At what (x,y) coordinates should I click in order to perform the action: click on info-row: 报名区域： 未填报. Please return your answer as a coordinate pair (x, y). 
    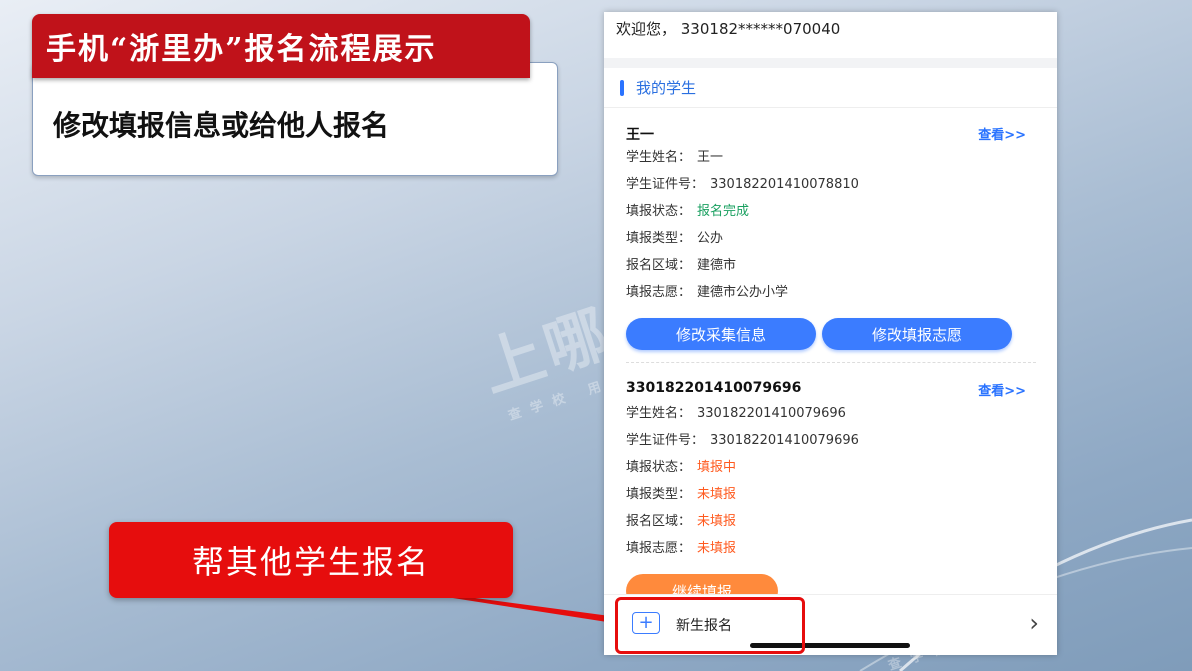
    Looking at the image, I should click on (681, 521).